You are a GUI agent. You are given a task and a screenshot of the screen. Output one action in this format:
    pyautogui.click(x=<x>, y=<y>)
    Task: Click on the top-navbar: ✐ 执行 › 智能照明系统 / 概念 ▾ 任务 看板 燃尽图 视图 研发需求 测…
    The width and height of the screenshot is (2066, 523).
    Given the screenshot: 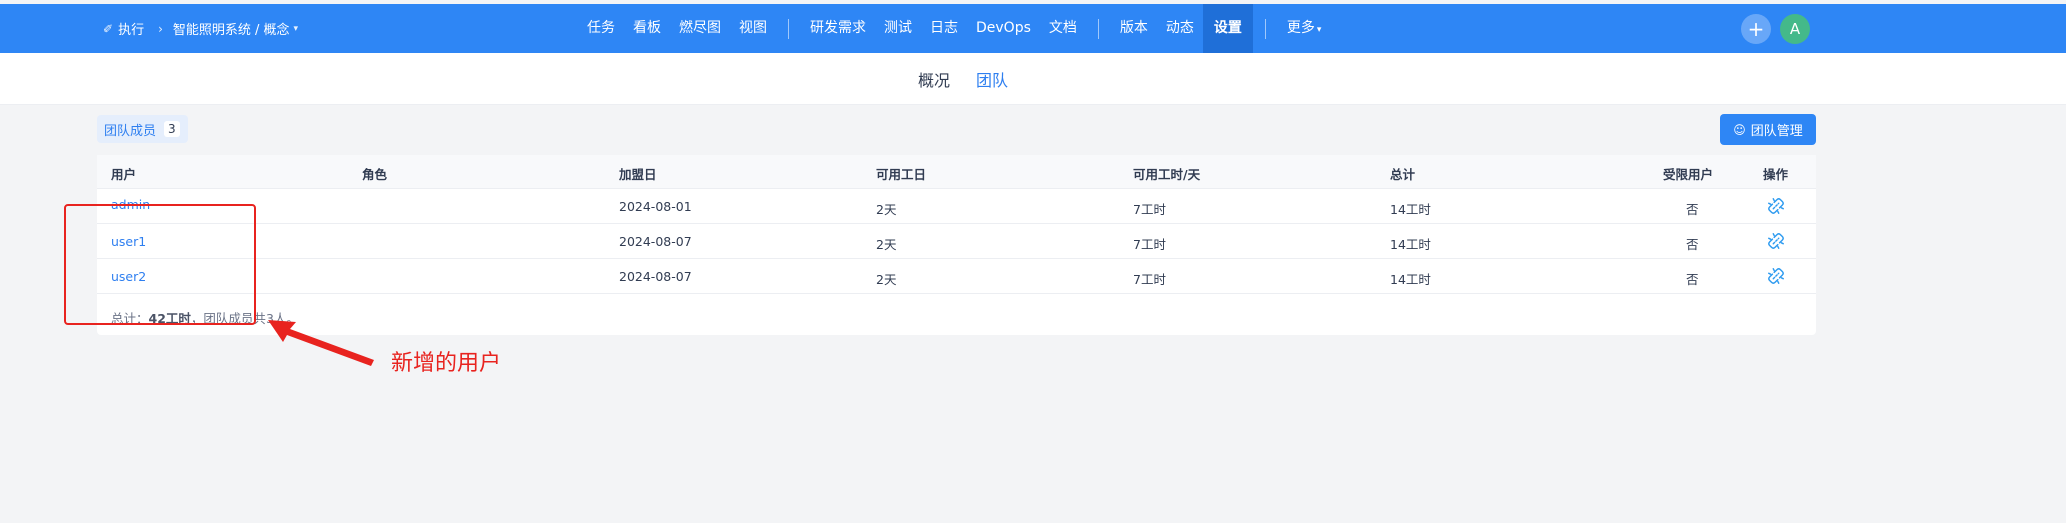 What is the action you would take?
    pyautogui.click(x=1033, y=28)
    